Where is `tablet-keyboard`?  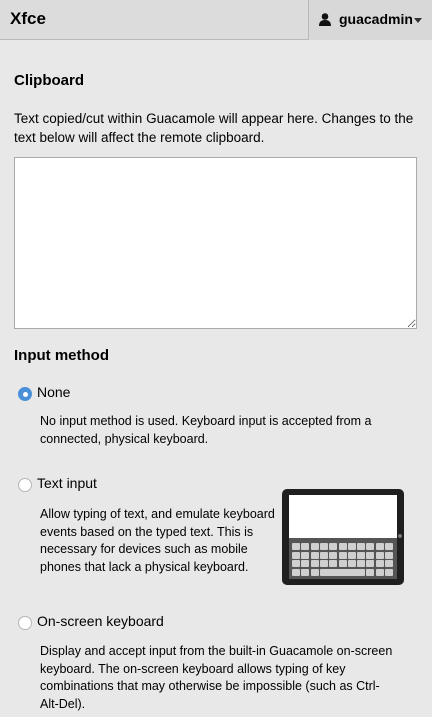
tablet-keyboard is located at coordinates (343, 560).